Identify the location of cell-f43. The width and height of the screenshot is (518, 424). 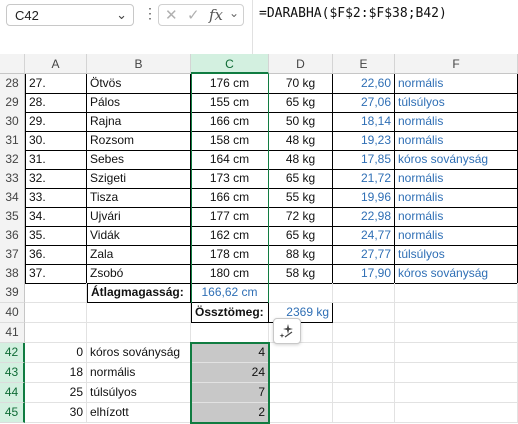
(456, 373).